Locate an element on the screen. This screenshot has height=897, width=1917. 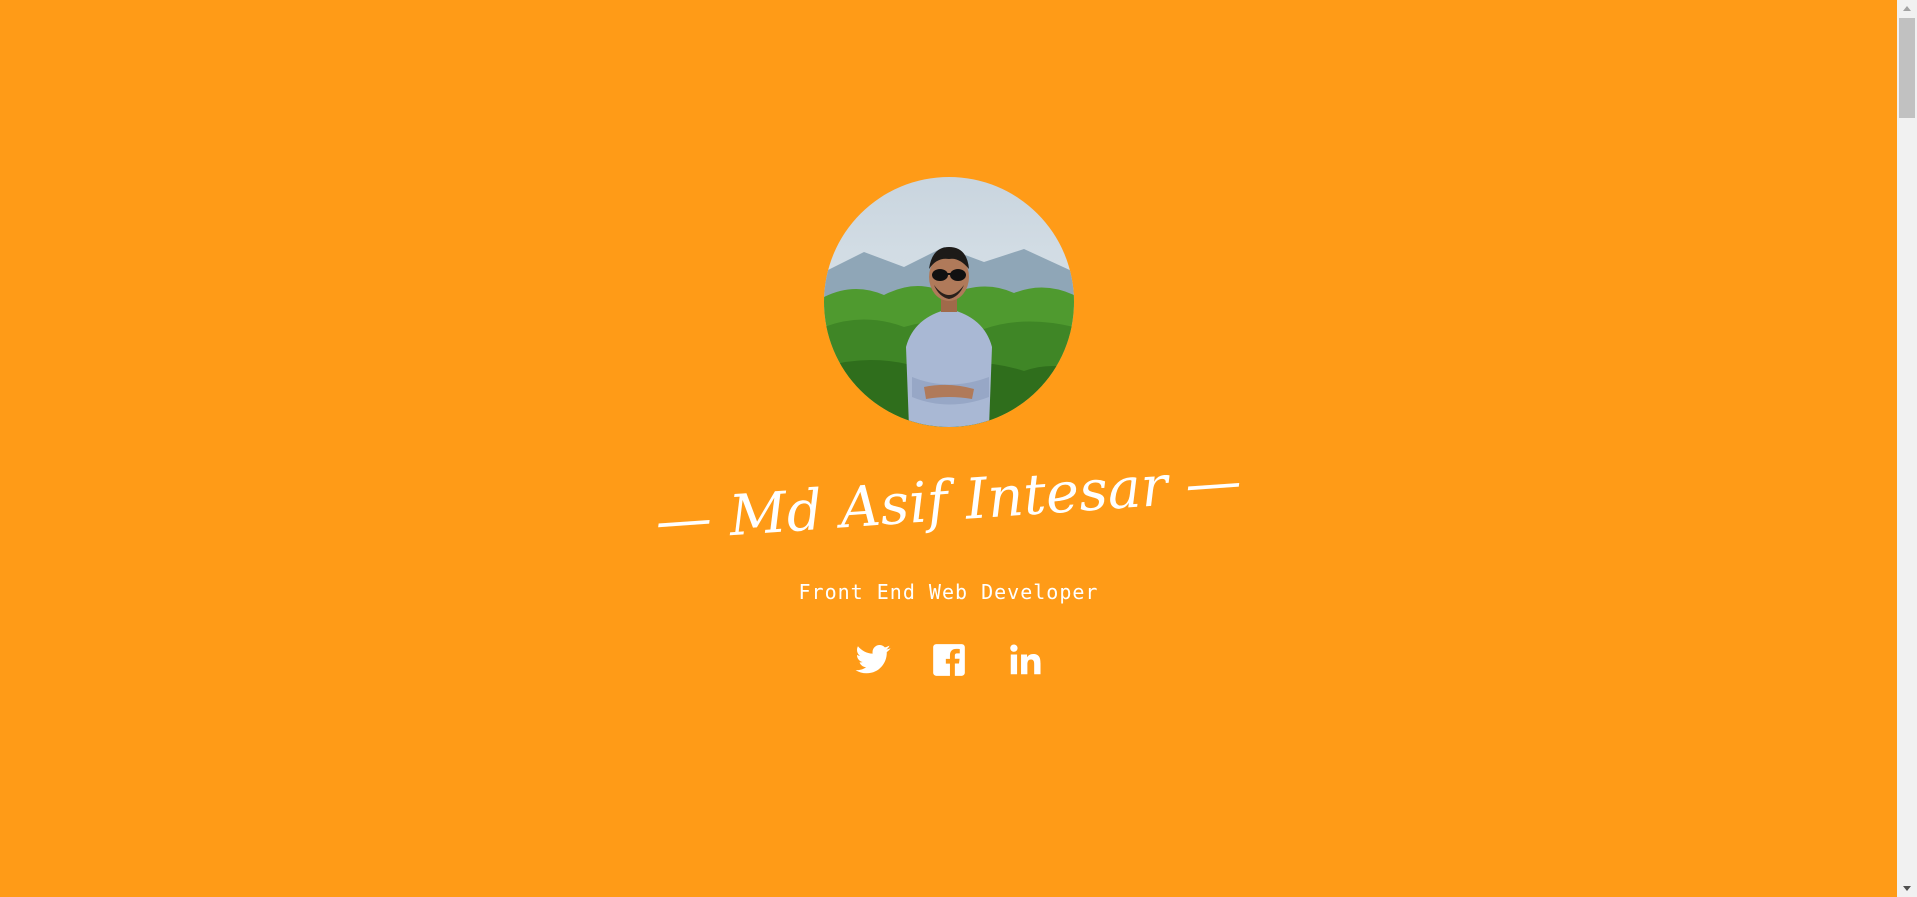
facebook-link is located at coordinates (949, 660).